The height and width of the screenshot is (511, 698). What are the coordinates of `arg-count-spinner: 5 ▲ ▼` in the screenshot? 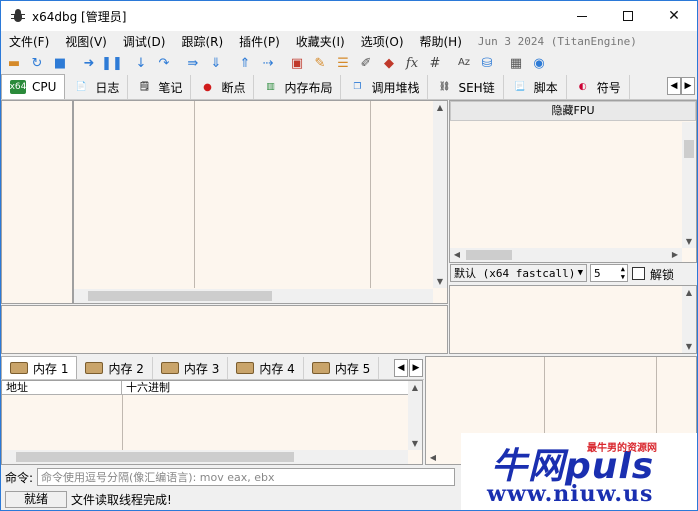 It's located at (609, 273).